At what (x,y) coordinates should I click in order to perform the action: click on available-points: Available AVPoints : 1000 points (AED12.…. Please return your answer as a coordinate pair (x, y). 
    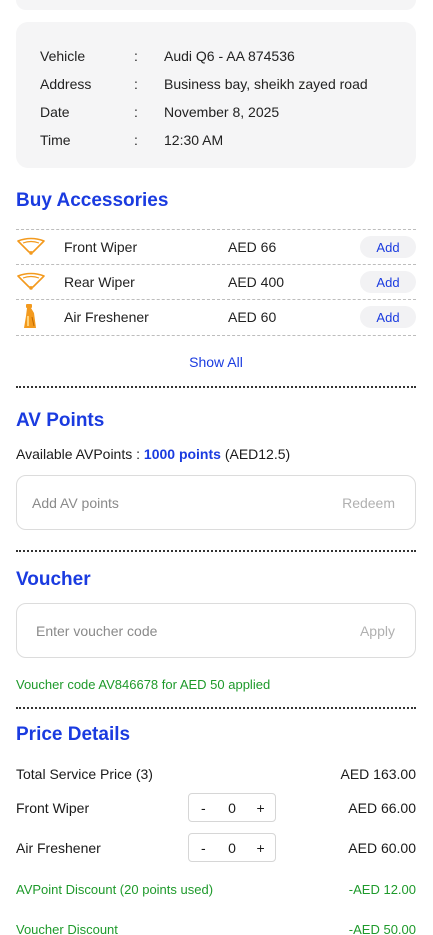
    Looking at the image, I should click on (153, 454).